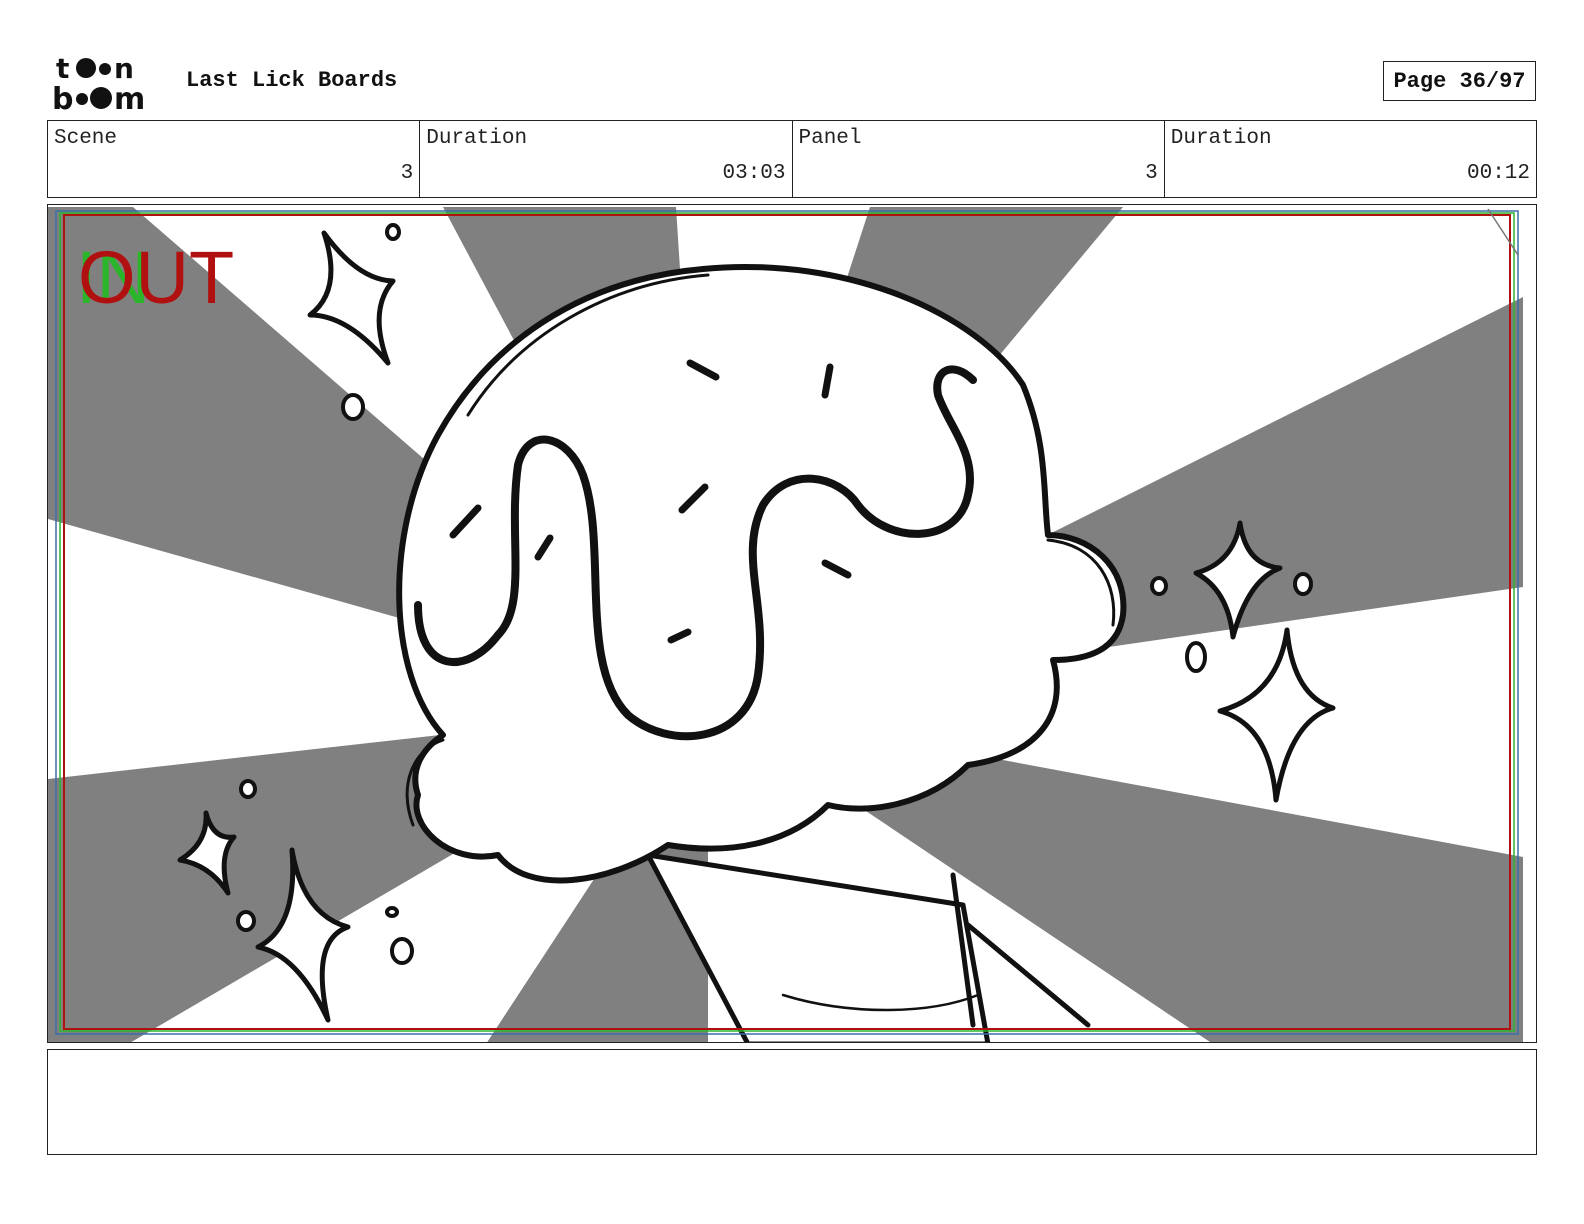 This screenshot has height=1224, width=1584. Describe the element at coordinates (606, 159) in the screenshot. I see `scene-duration-cell: Duration 03:03` at that location.